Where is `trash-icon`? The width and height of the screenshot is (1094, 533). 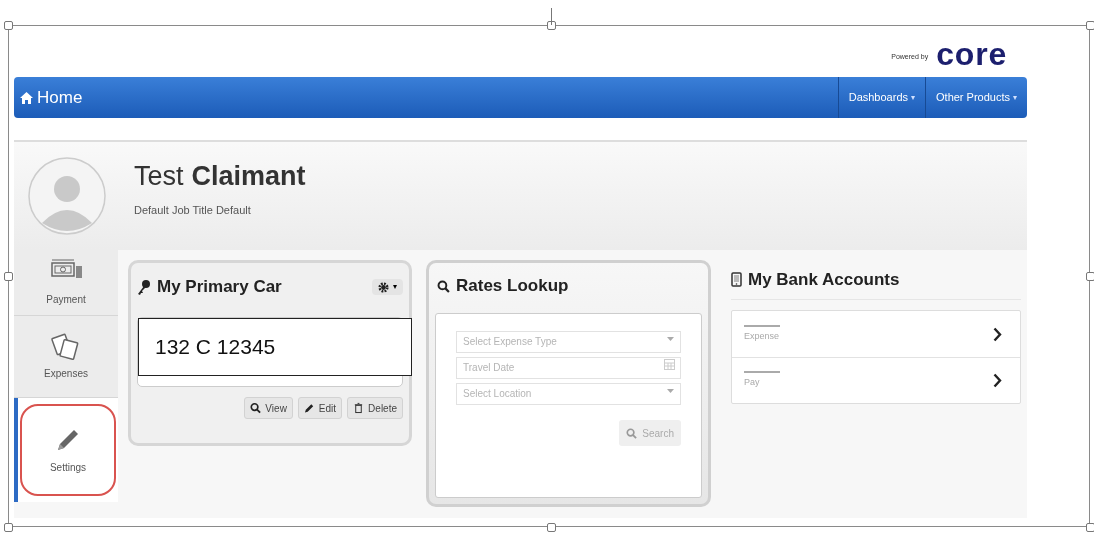
trash-icon is located at coordinates (359, 408).